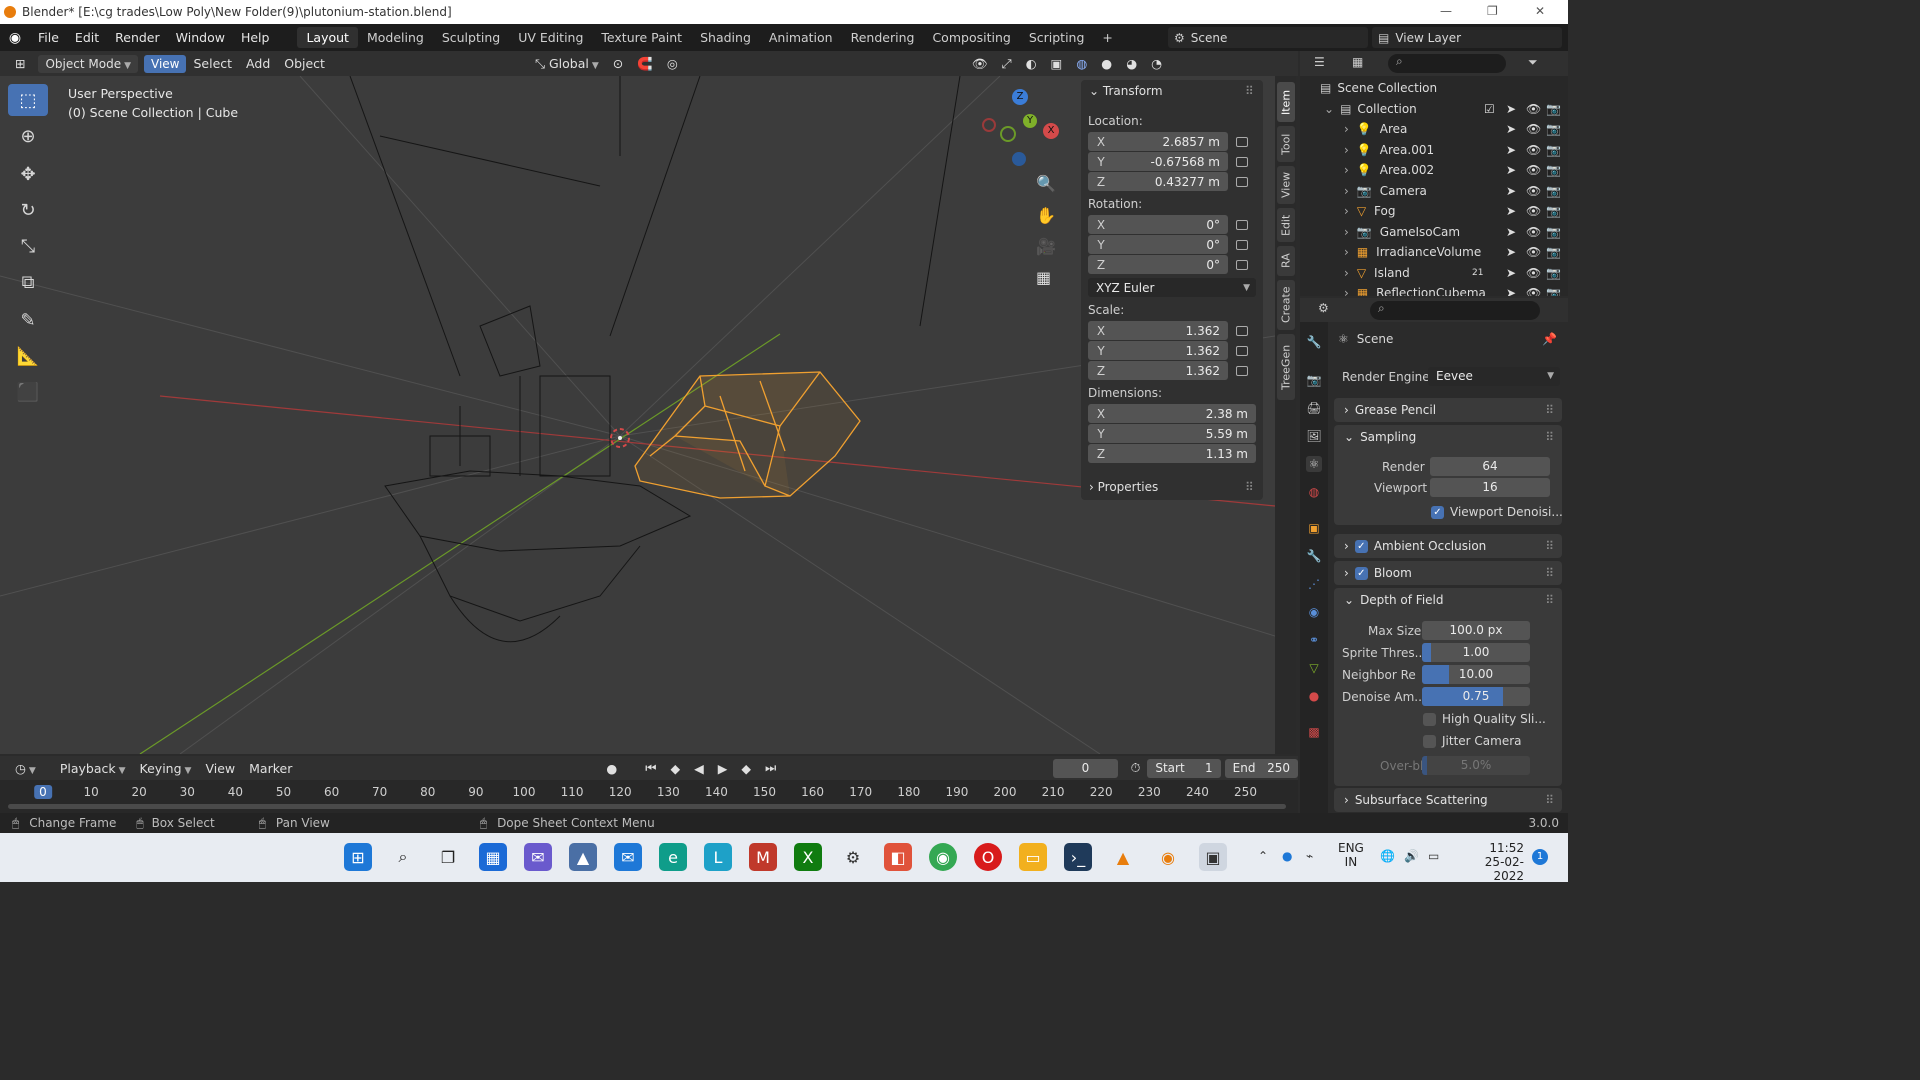  What do you see at coordinates (1540, 11) in the screenshot?
I see `close-icon: ✕` at bounding box center [1540, 11].